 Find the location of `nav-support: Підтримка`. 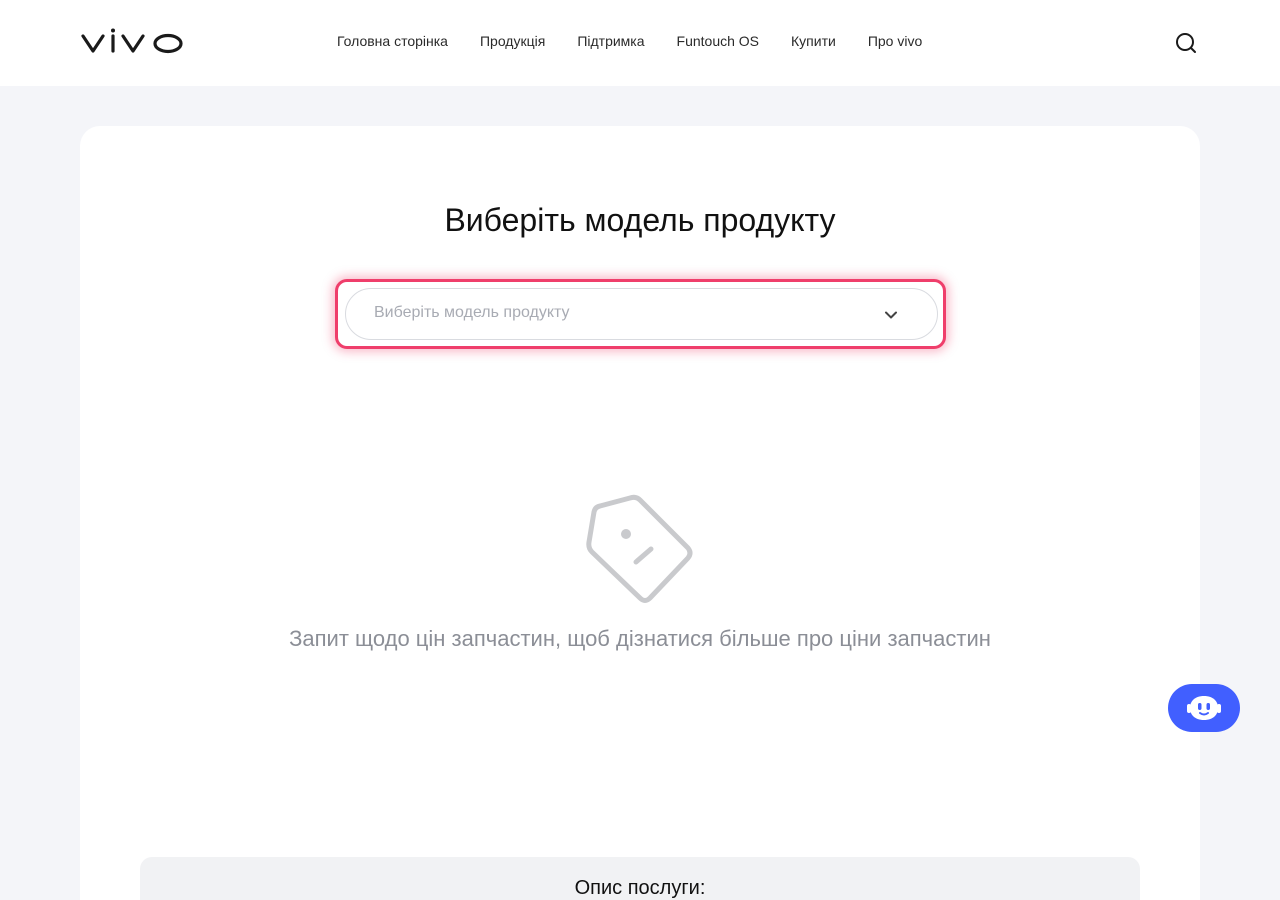

nav-support: Підтримка is located at coordinates (610, 41).